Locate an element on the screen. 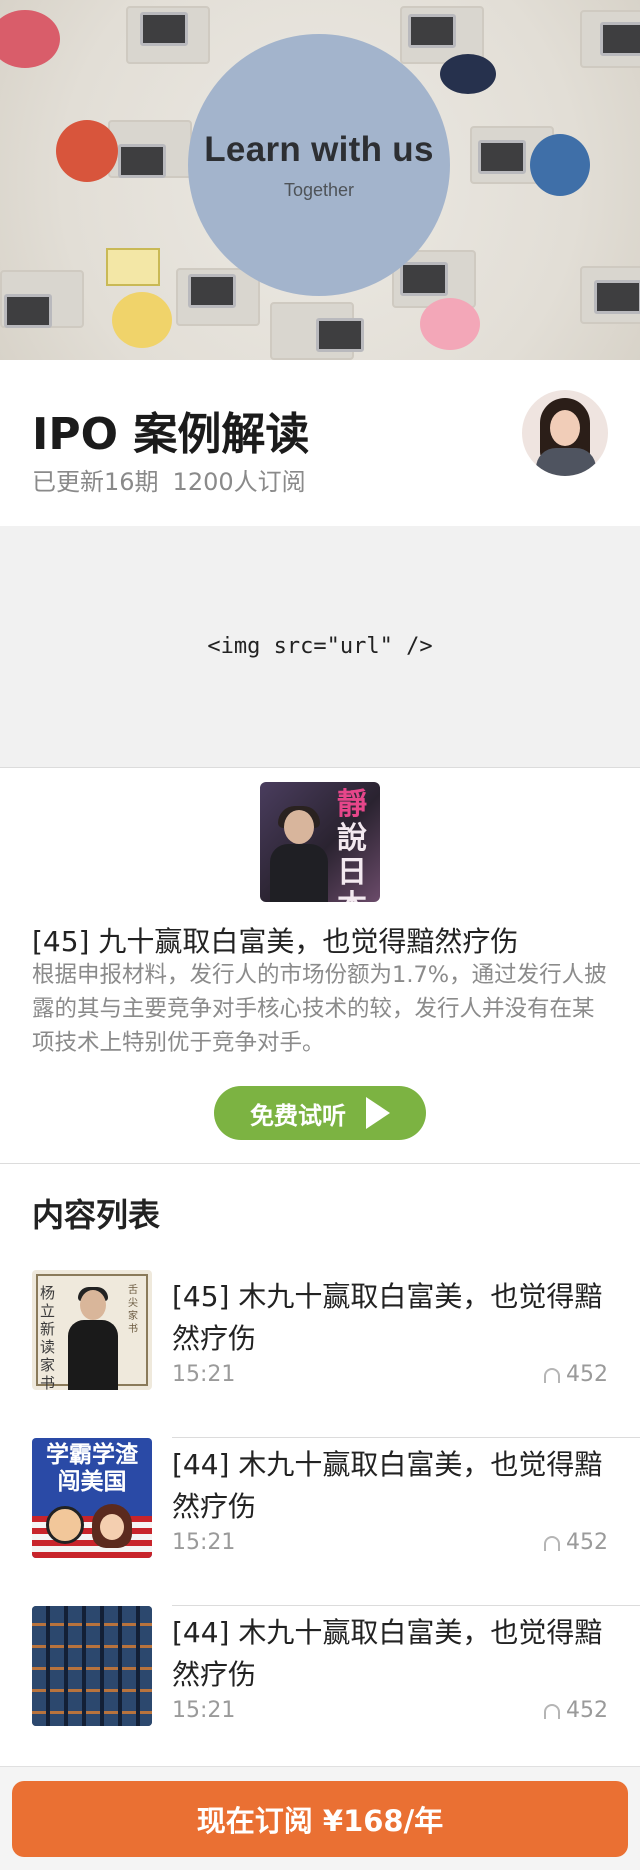  placeholder-code: <img src="url" /> is located at coordinates (320, 646).